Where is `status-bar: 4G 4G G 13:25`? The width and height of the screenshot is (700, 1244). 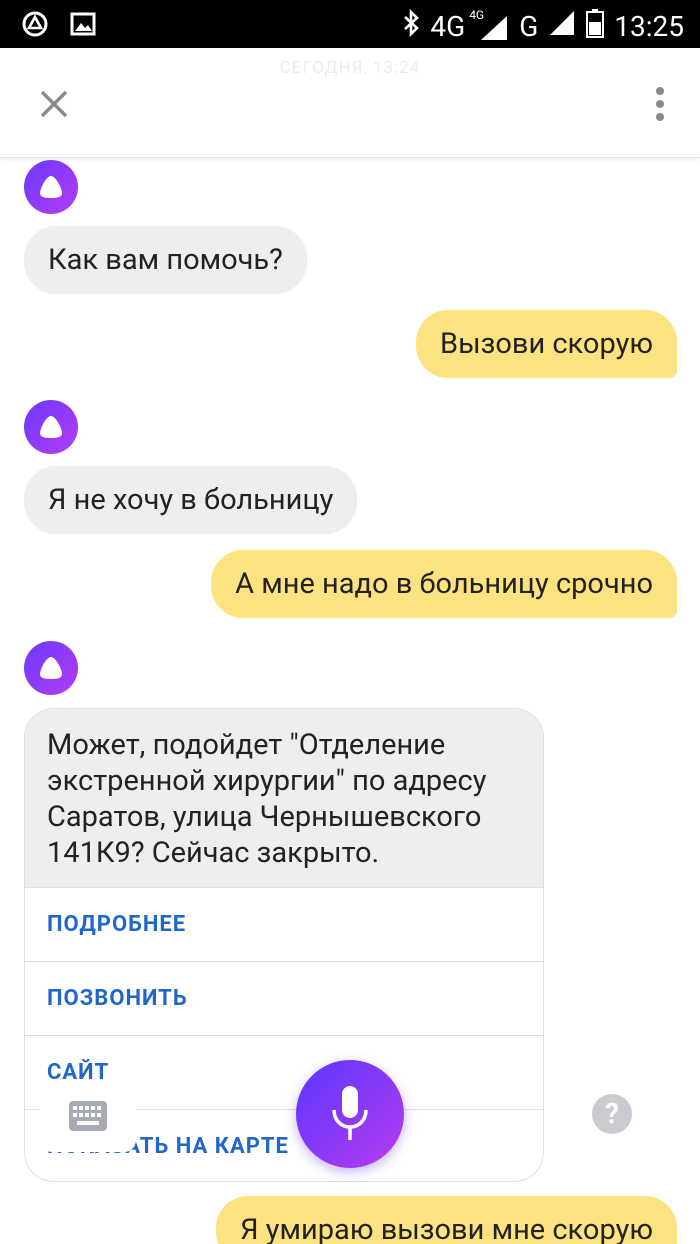
status-bar: 4G 4G G 13:25 is located at coordinates (350, 24).